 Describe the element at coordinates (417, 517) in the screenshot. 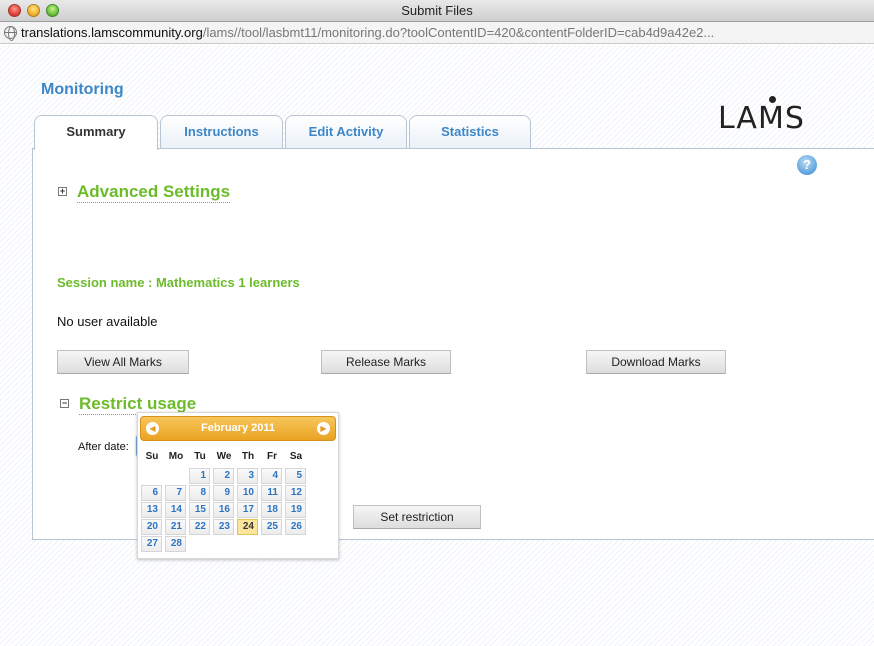

I see `set-restriction-button: Set restriction` at that location.